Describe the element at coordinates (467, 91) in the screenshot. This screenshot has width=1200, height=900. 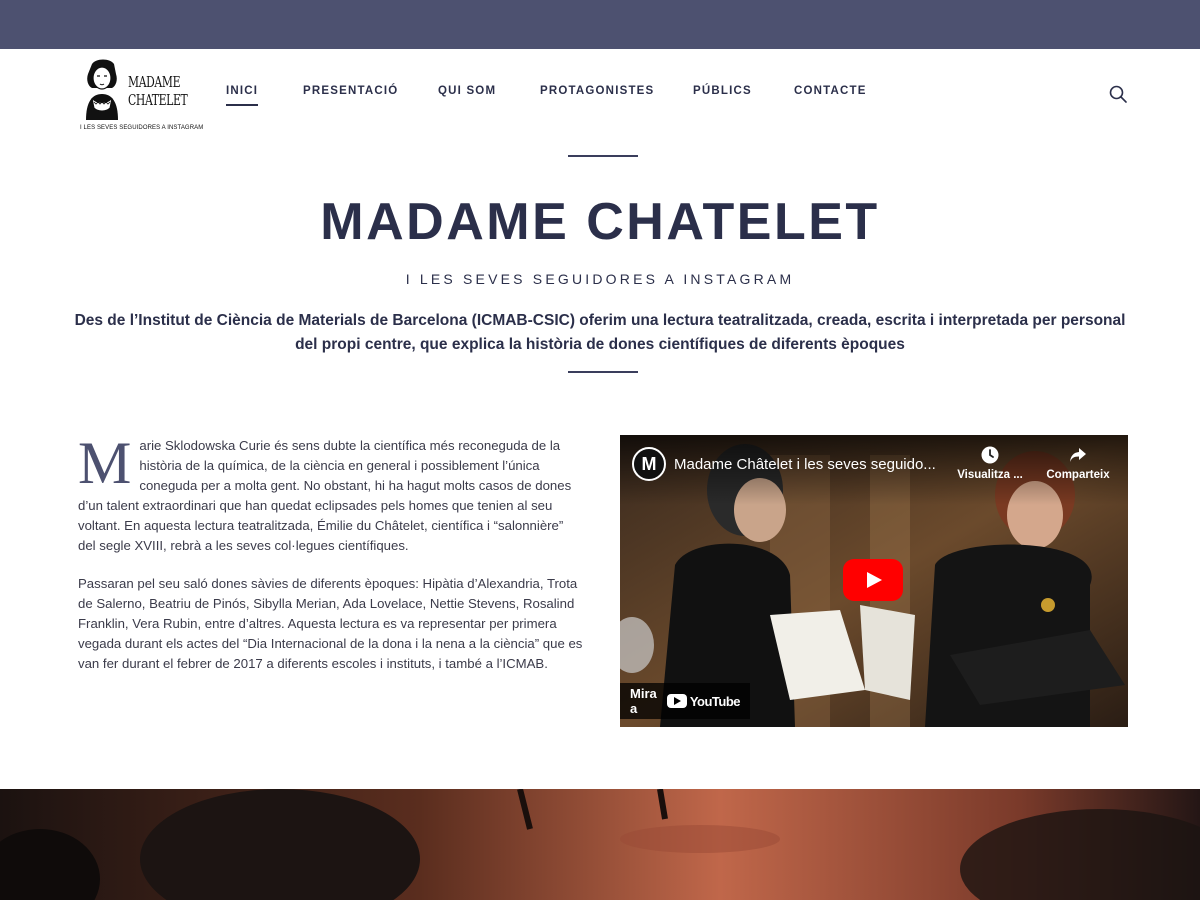
I see `nav-item-qui-som: QUI SOM` at that location.